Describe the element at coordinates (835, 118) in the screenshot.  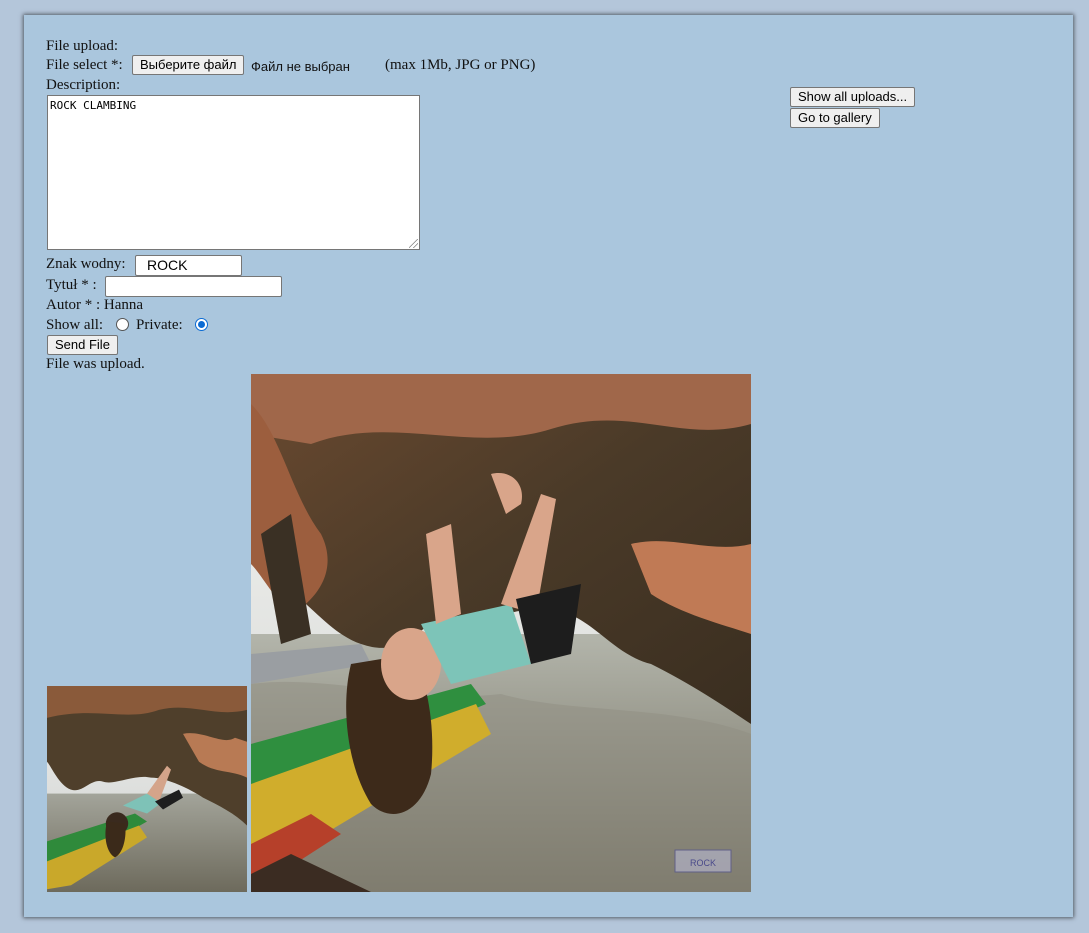
I see `go-to-gallery-button: Go to gallery` at that location.